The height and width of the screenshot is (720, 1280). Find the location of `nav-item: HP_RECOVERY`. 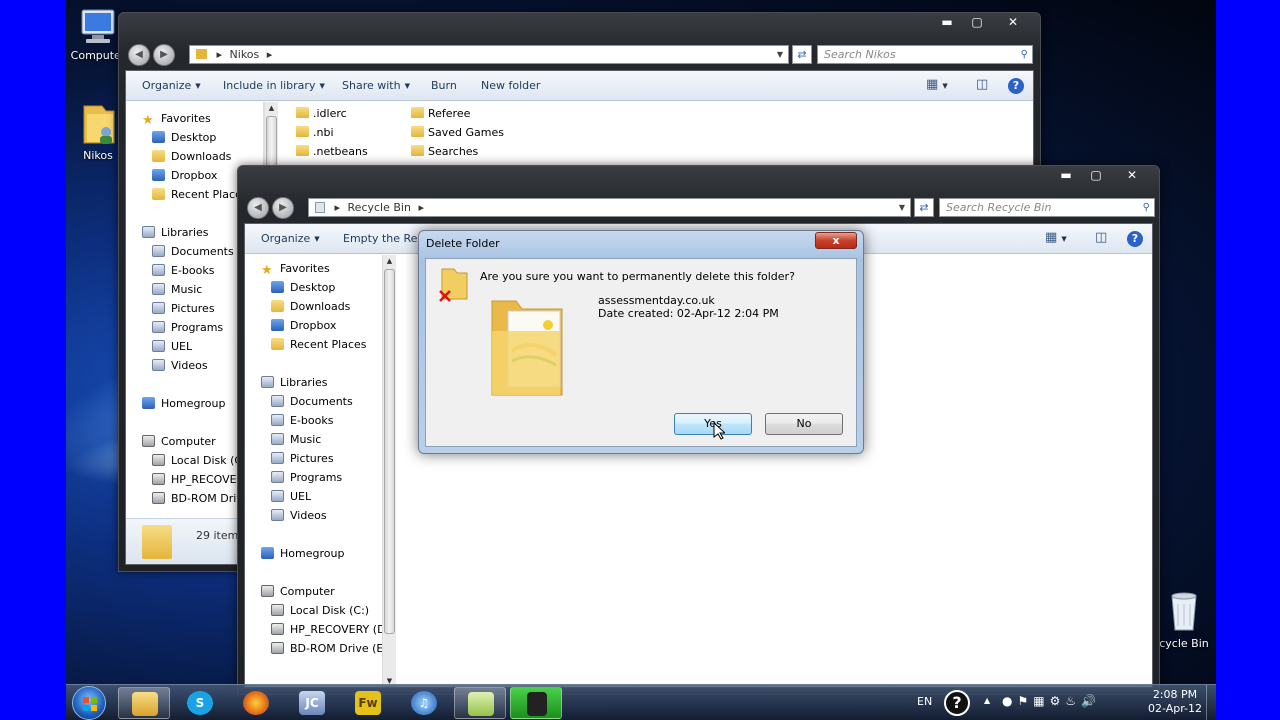

nav-item: HP_RECOVERY is located at coordinates (201, 480).